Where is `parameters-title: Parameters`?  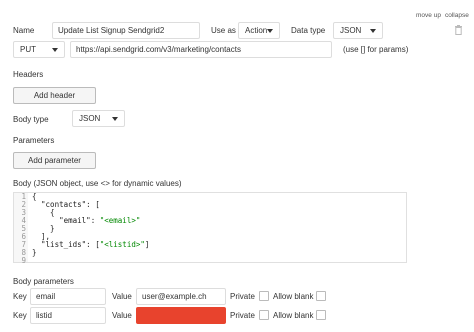 parameters-title: Parameters is located at coordinates (34, 140).